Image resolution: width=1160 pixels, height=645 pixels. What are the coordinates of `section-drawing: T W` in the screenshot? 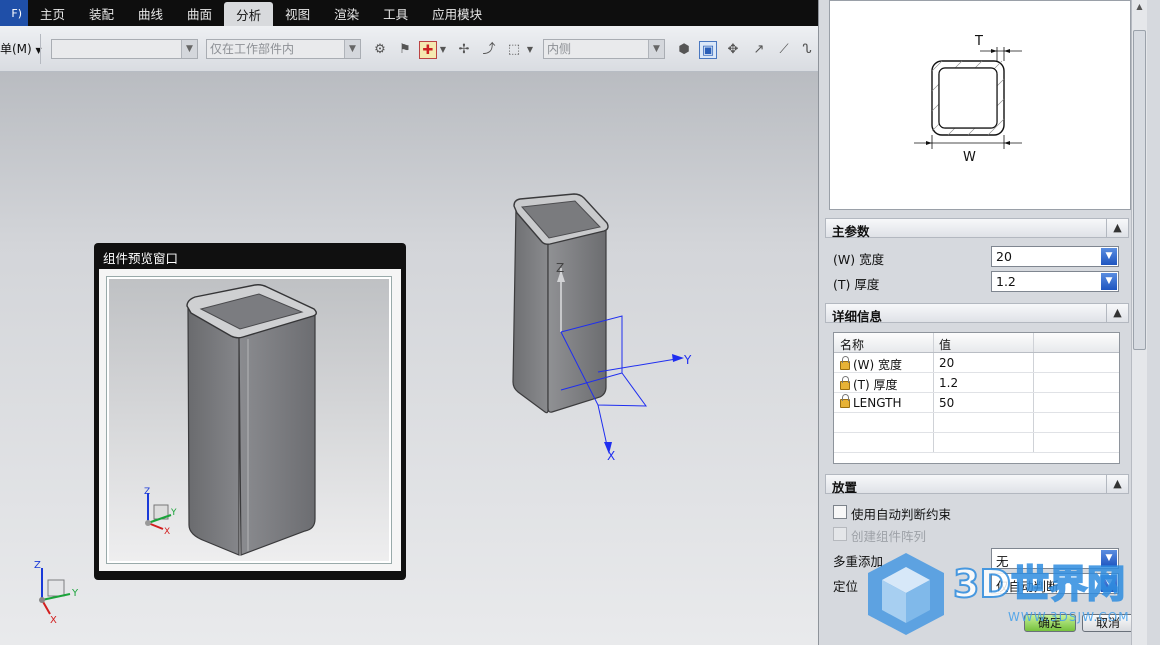 It's located at (980, 105).